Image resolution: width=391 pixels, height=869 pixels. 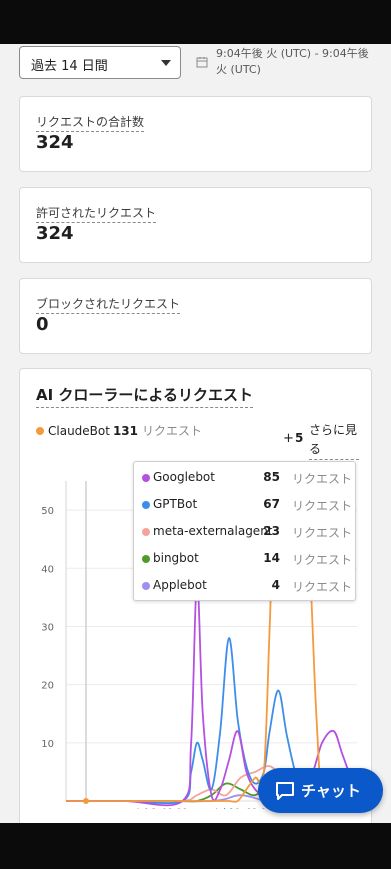 I want to click on more-count: 5, so click(x=299, y=438).